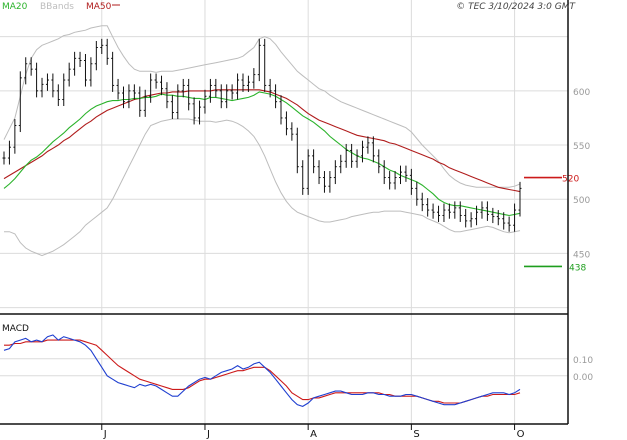 The height and width of the screenshot is (440, 627). What do you see at coordinates (105, 434) in the screenshot?
I see `x-tick-label-0: J` at bounding box center [105, 434].